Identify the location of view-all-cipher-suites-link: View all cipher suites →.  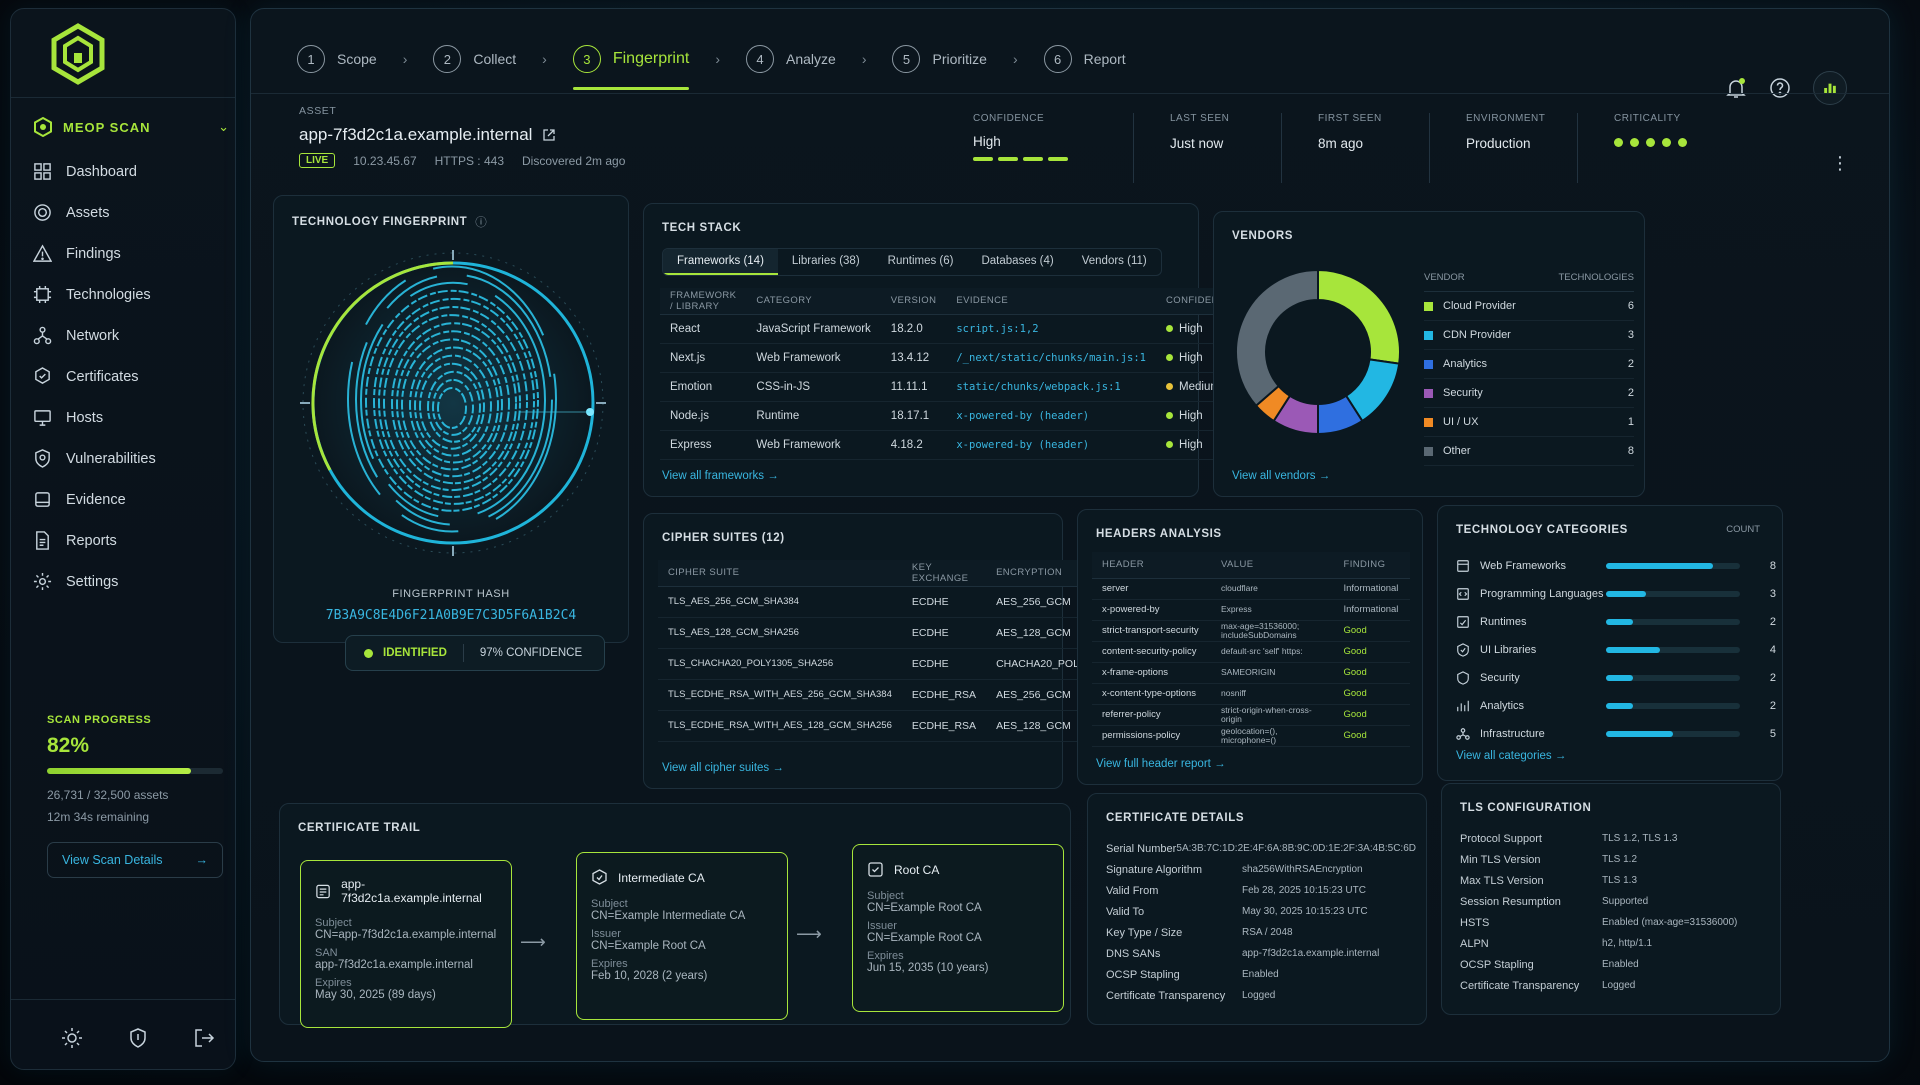
(723, 768).